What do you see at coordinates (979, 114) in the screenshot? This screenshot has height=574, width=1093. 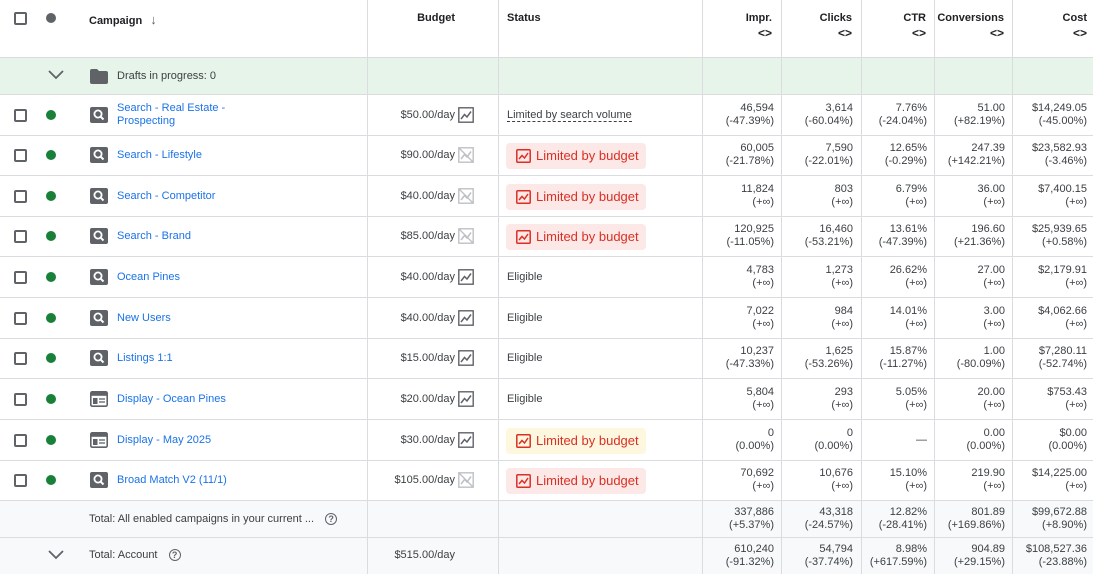 I see `conv-value: 51.00 (+82.19%)` at bounding box center [979, 114].